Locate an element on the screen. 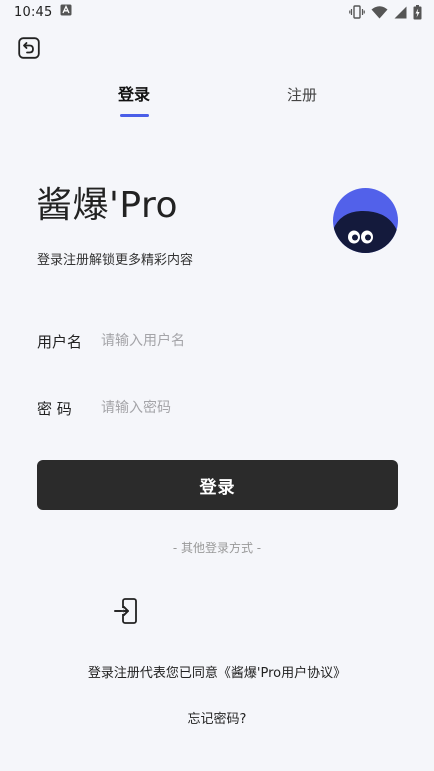  avatar is located at coordinates (365, 220).